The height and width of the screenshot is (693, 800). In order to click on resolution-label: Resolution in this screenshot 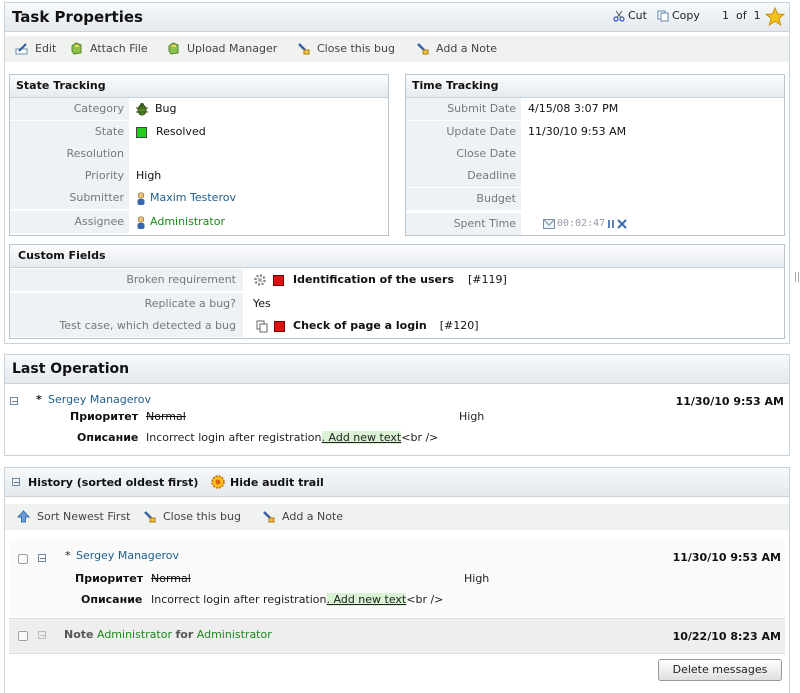, I will do `click(69, 154)`.